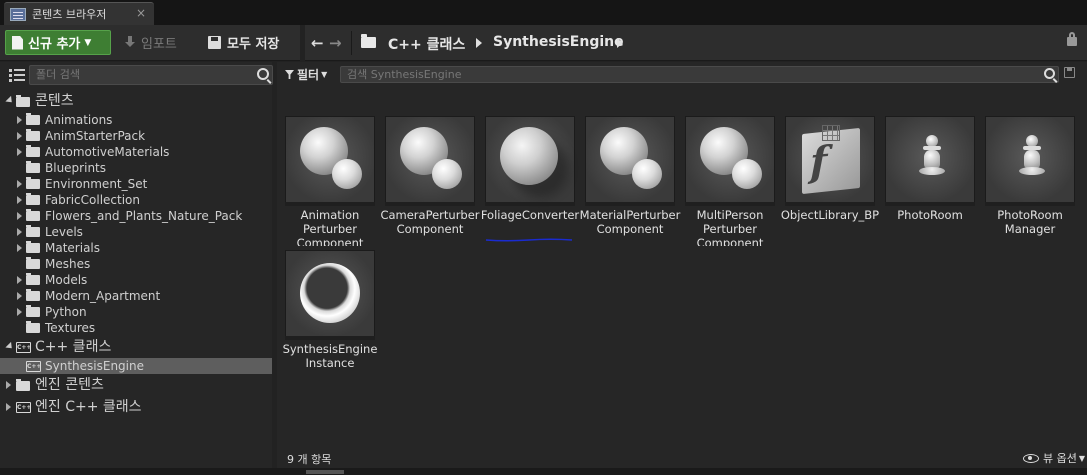  Describe the element at coordinates (136, 248) in the screenshot. I see `tree-item: Materials` at that location.